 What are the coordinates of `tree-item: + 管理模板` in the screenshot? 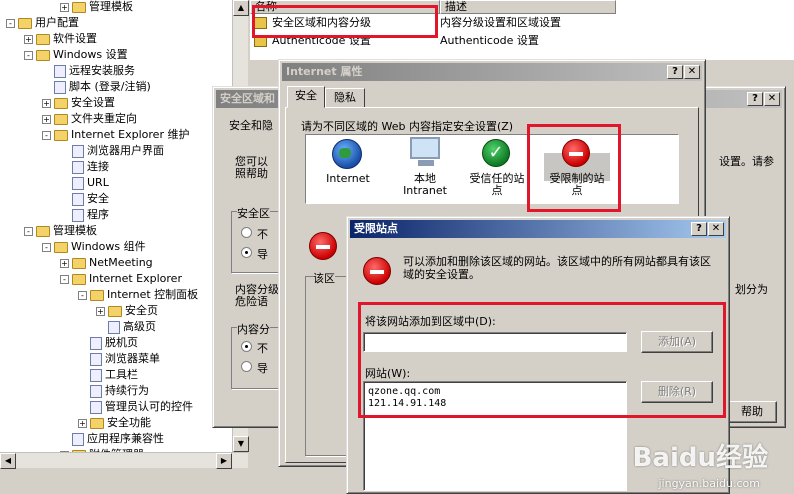 It's located at (96, 7).